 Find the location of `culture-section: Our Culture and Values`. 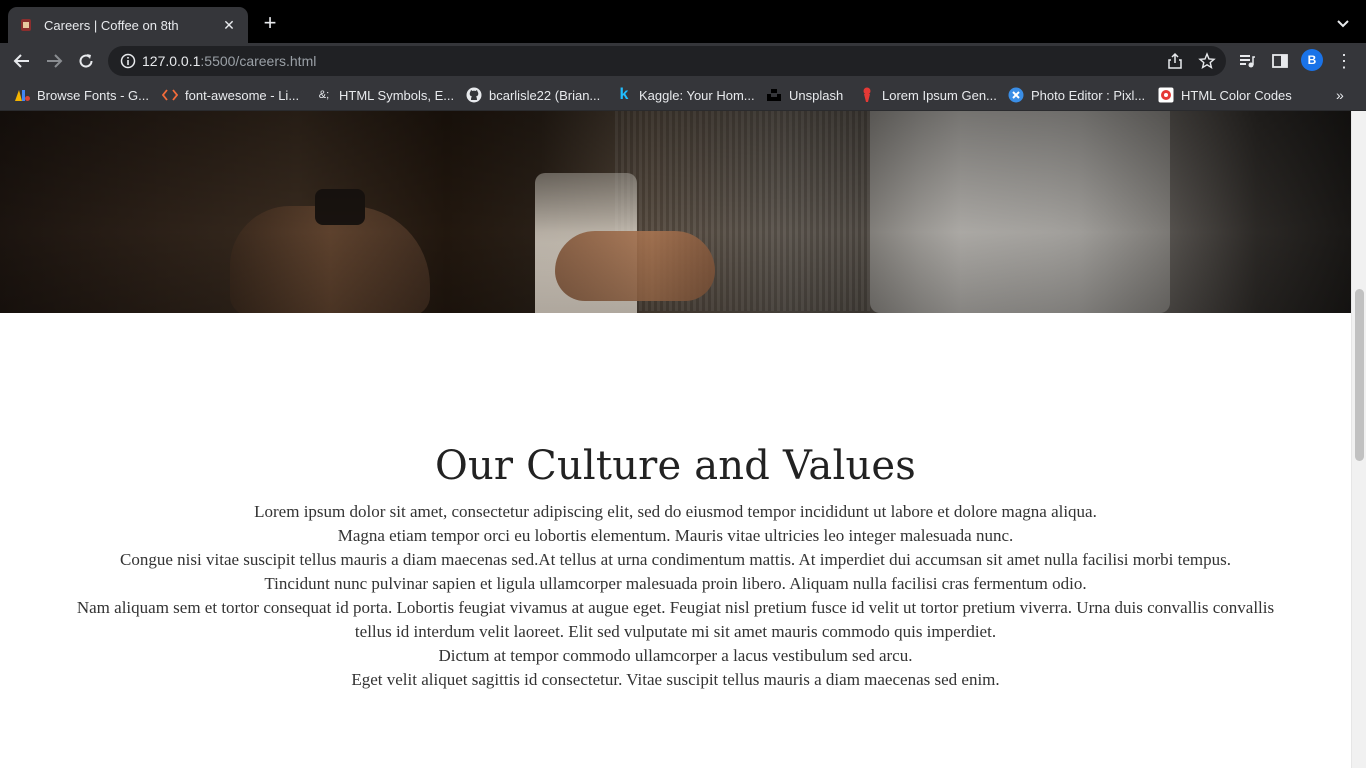

culture-section: Our Culture and Values is located at coordinates (675, 466).